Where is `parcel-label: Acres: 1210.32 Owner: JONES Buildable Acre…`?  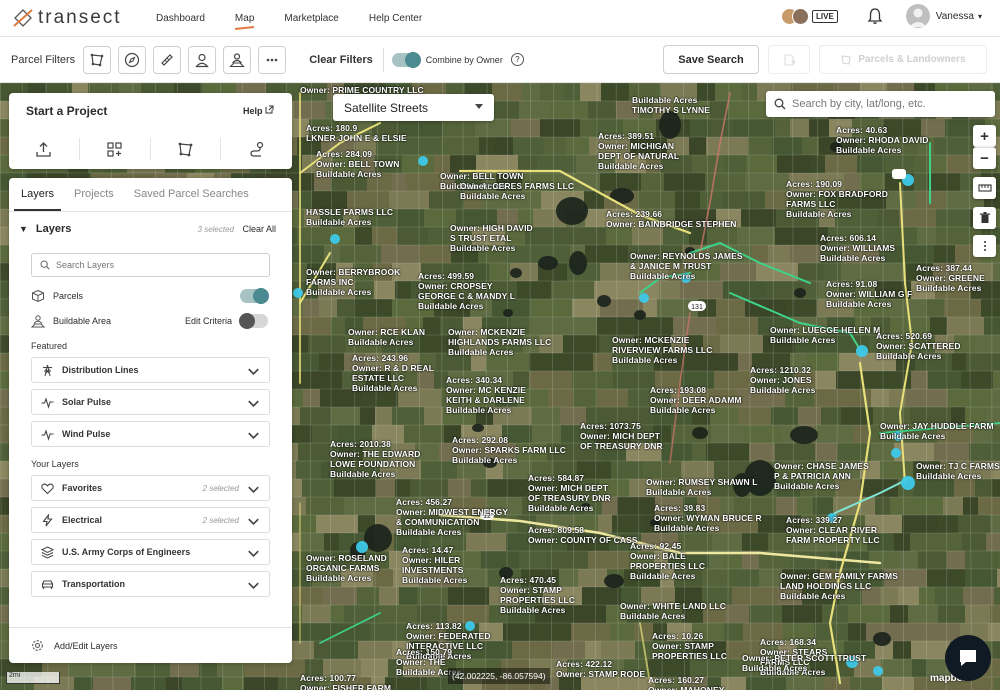
parcel-label: Acres: 1210.32 Owner: JONES Buildable Acre… is located at coordinates (782, 380).